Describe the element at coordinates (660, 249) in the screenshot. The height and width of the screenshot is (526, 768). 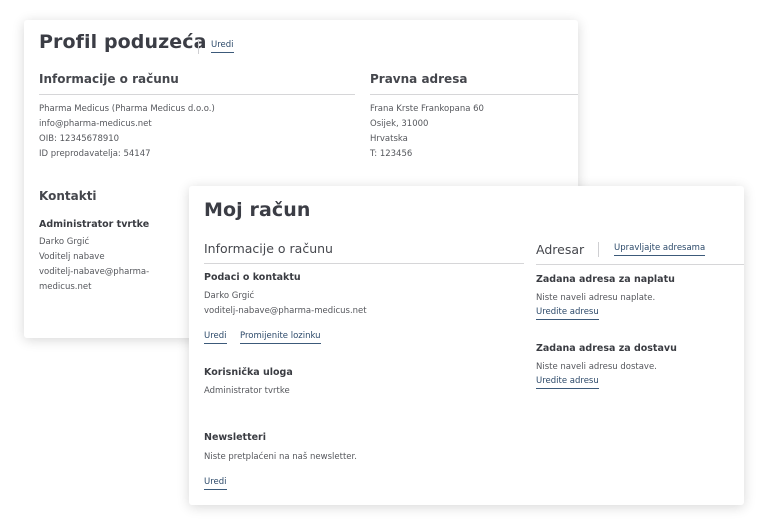
I see `manage-addresses-link: Upravljajte adresama` at that location.